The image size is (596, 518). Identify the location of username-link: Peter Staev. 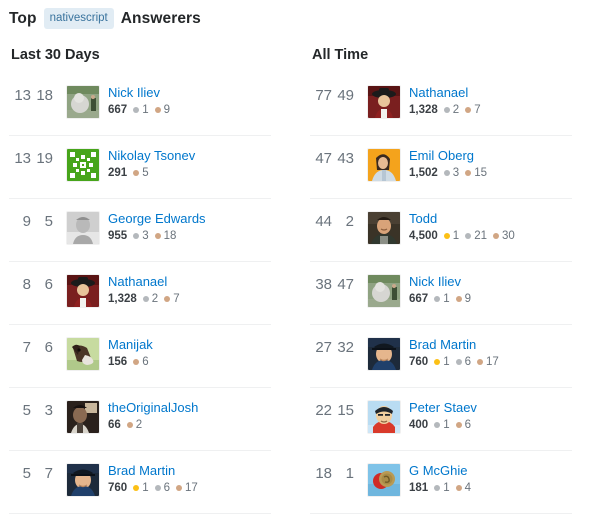
(443, 408).